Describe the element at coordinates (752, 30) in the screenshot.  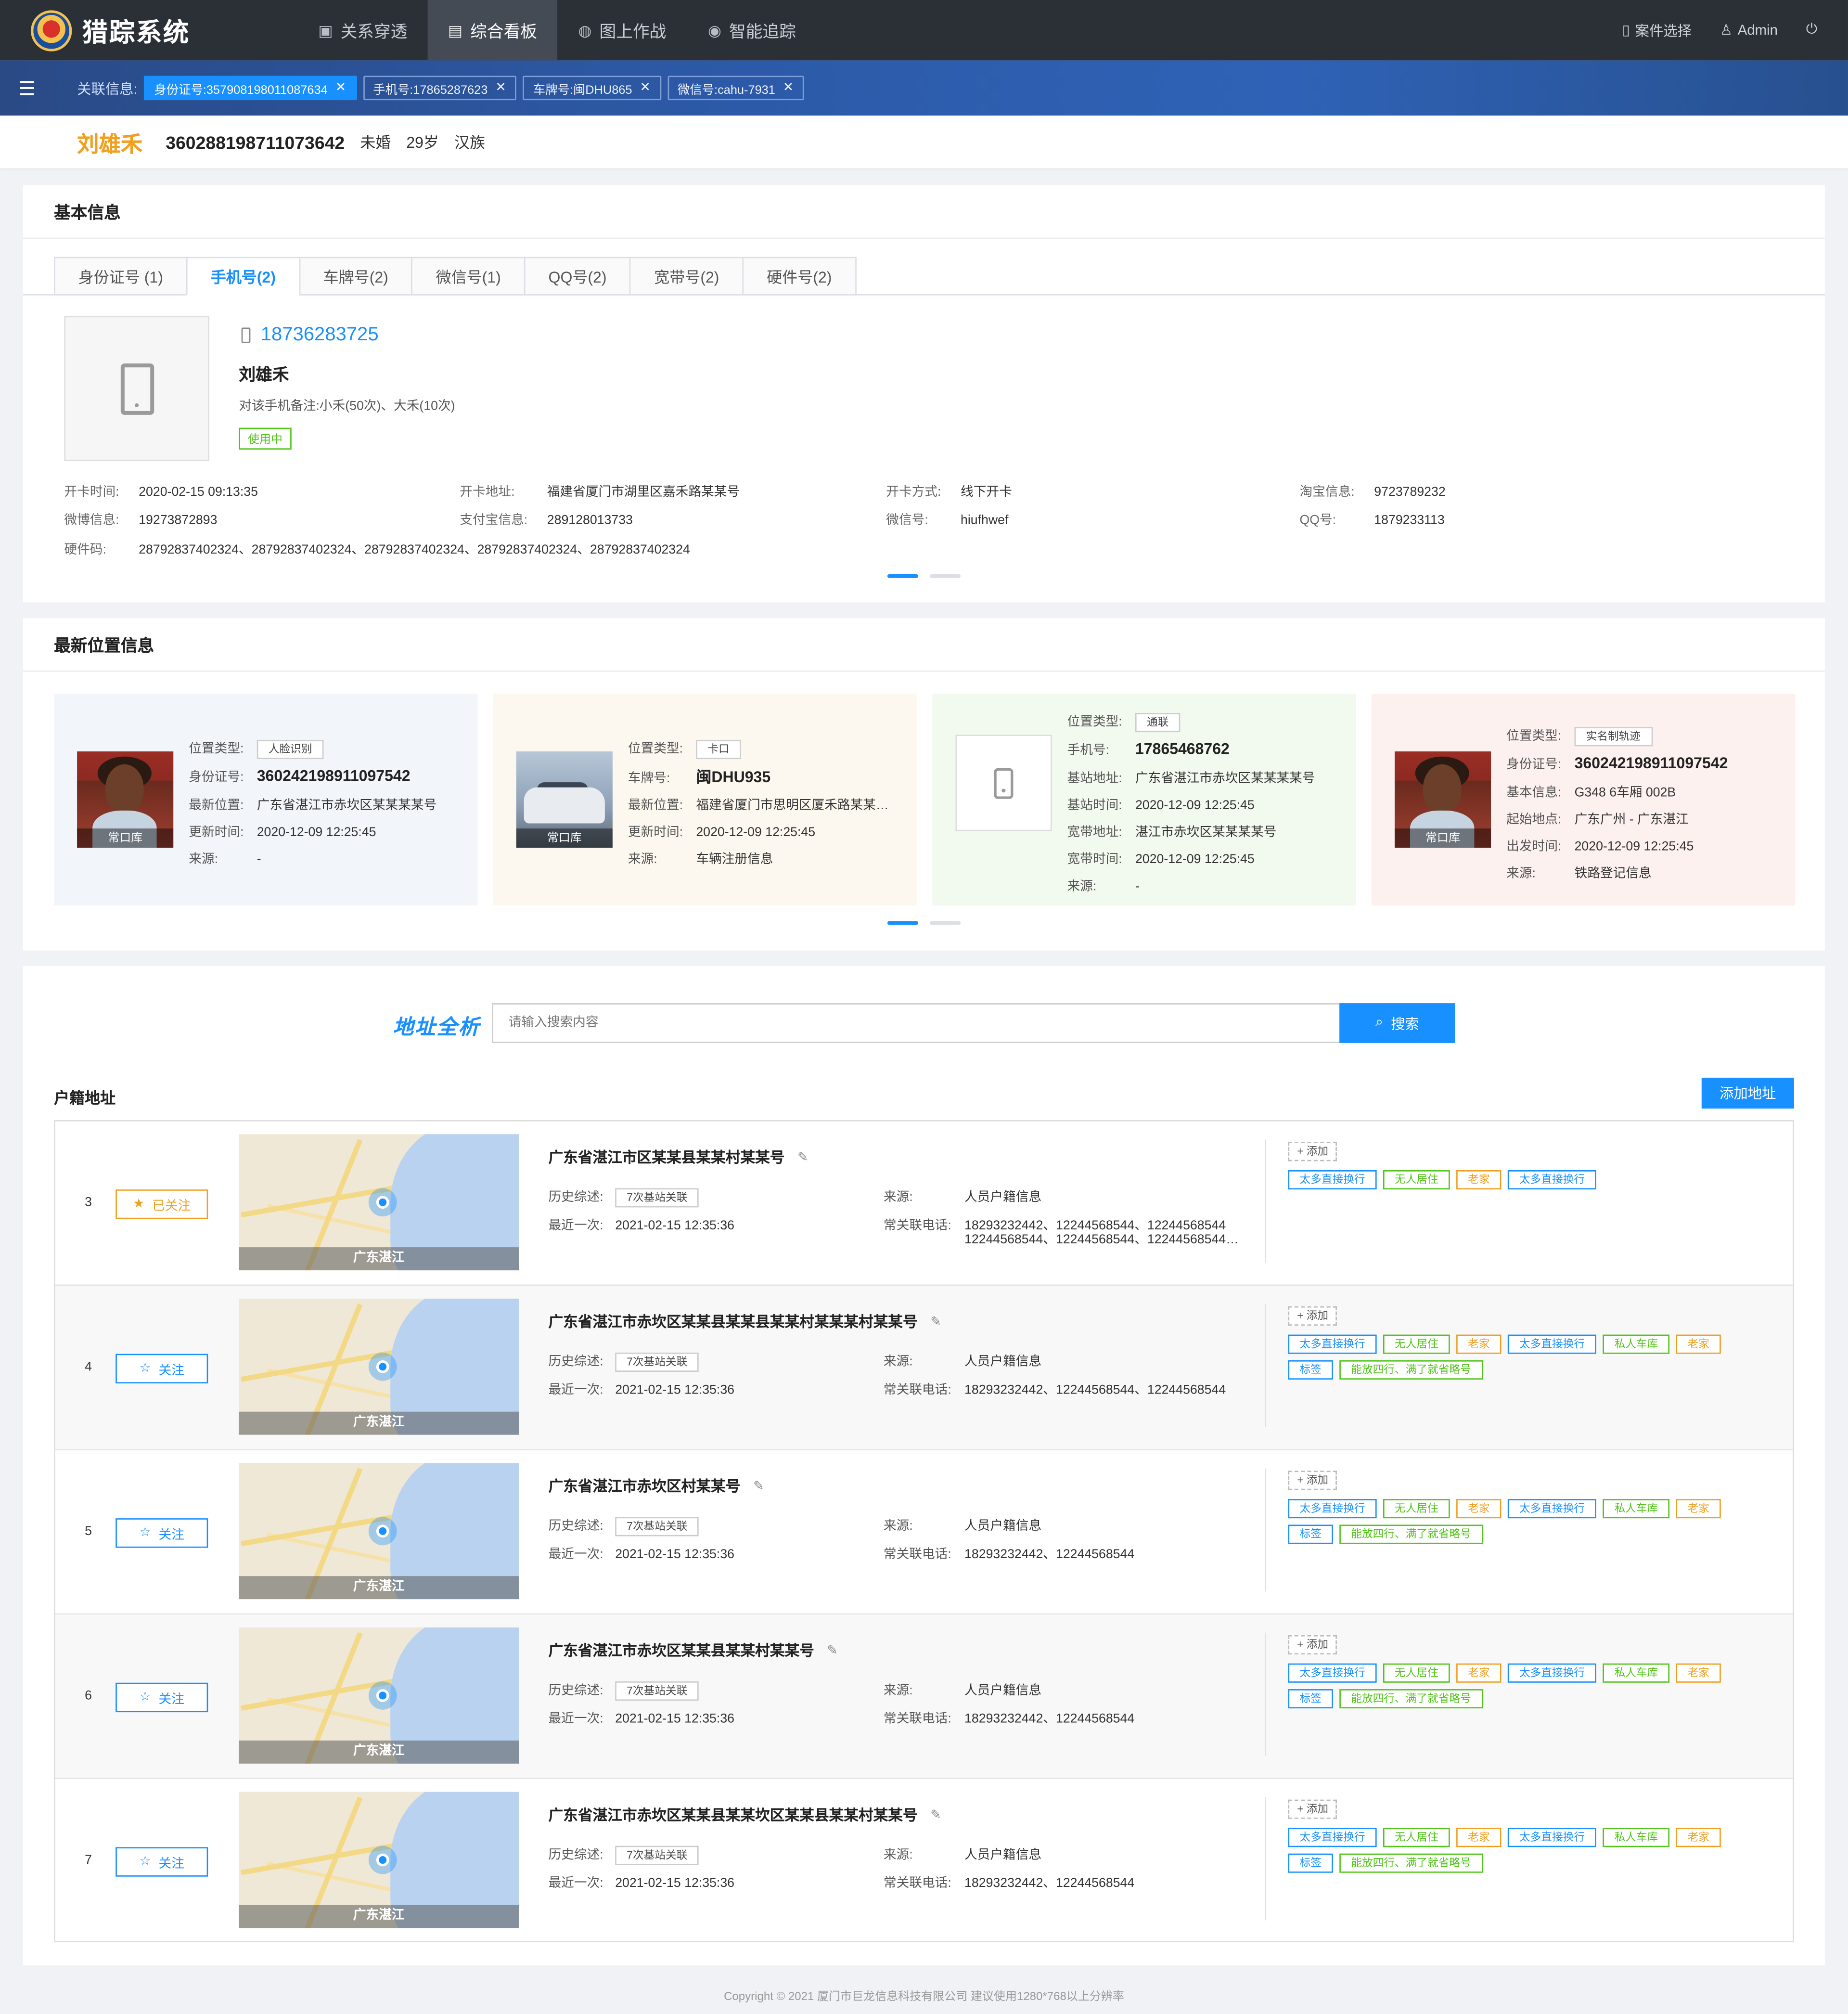
I see `nav-tracking: ◉ 智能追踪` at that location.